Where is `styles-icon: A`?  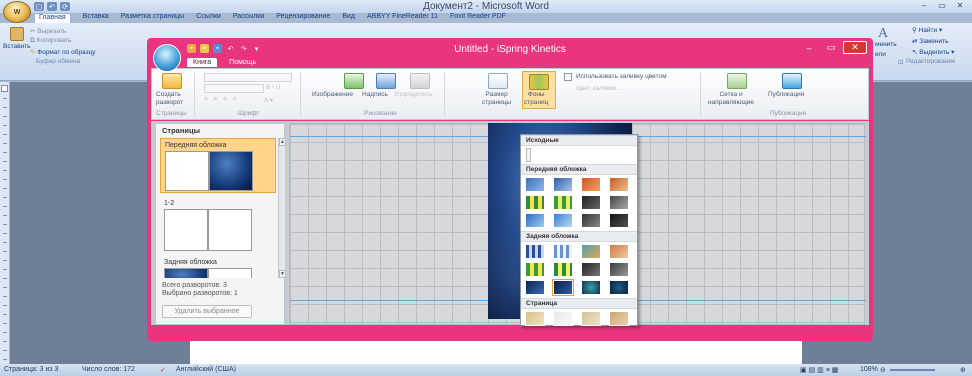
styles-icon: A is located at coordinates (883, 34).